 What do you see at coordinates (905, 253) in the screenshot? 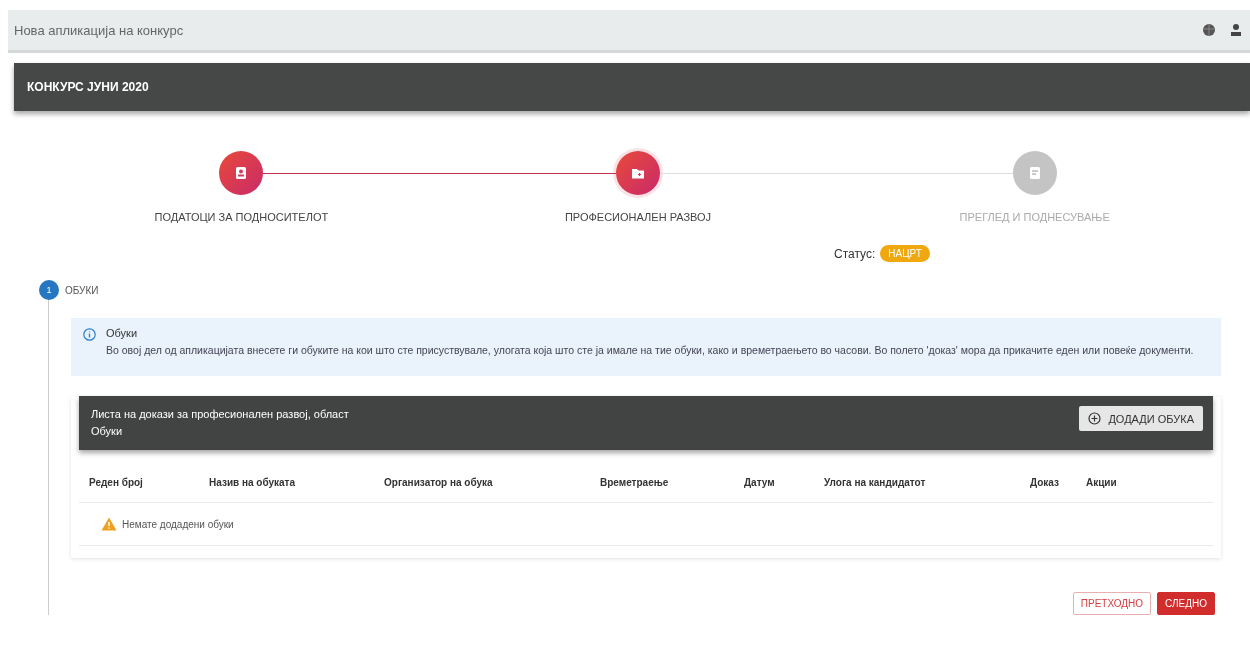
I see `status-badge: НАЦРТ` at bounding box center [905, 253].